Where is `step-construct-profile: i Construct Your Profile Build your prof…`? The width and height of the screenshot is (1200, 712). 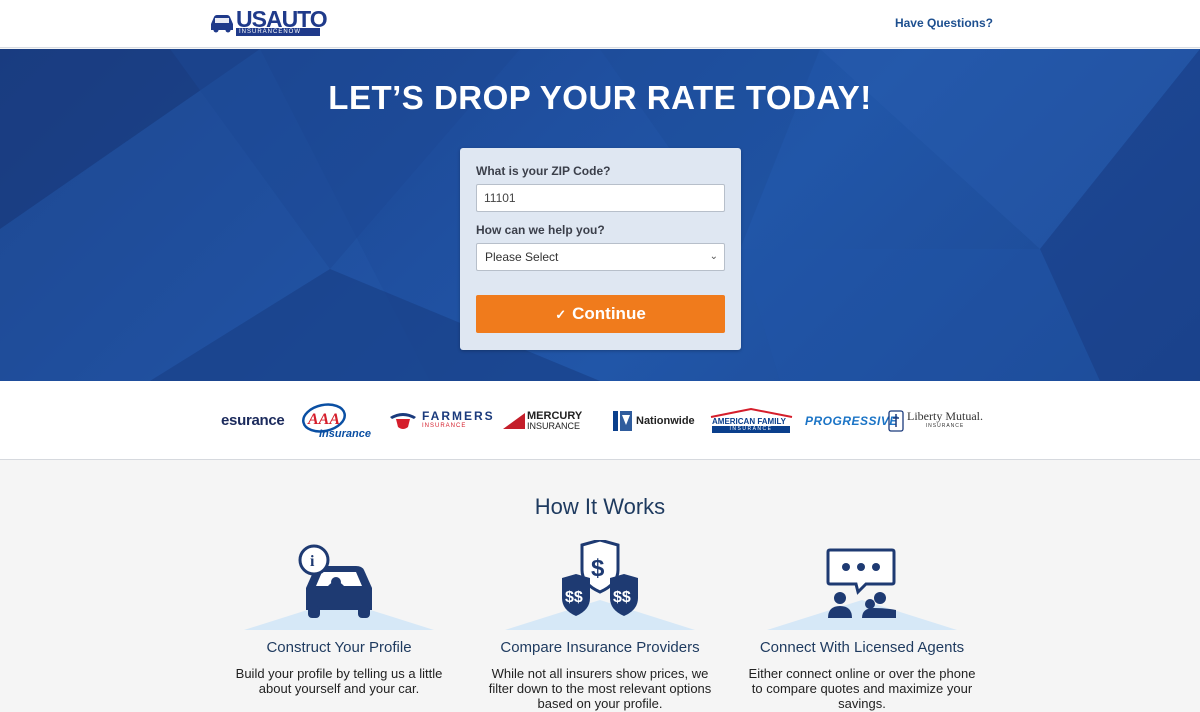
step-construct-profile: i Construct Your Profile Build your prof… is located at coordinates (339, 618).